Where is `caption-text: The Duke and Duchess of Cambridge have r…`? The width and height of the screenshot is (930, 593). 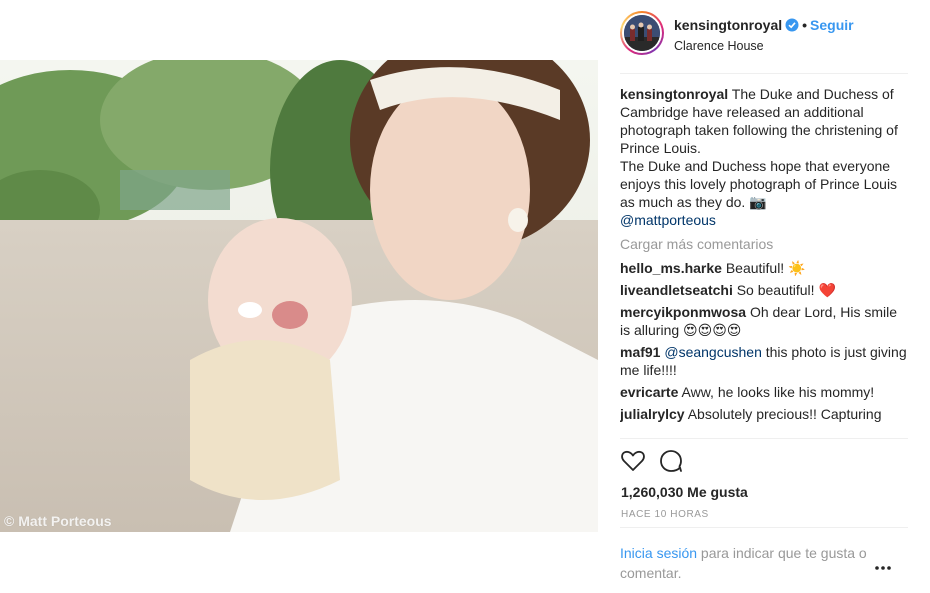
caption-text: The Duke and Duchess of Cambridge have r… is located at coordinates (759, 148).